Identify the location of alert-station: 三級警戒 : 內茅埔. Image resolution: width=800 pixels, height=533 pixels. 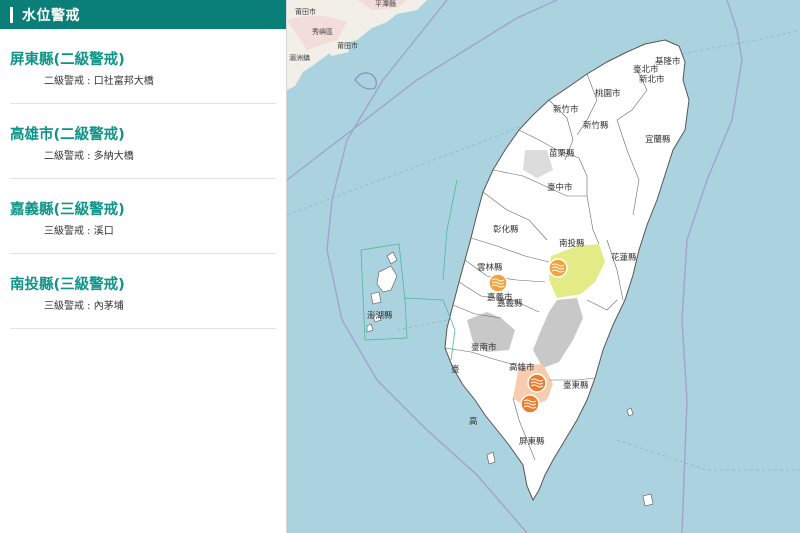
(84, 306).